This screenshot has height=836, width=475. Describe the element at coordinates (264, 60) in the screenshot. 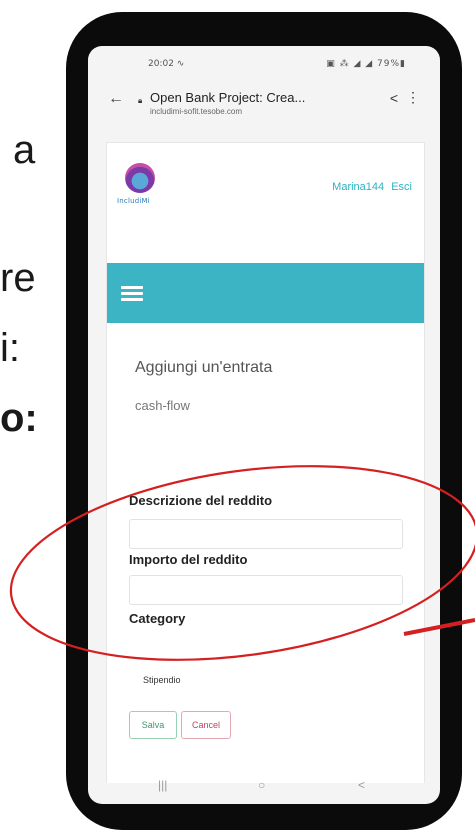

I see `status-bar: 20:02 ∿ ▣ ⁂ ◢ ◢ 79%▮` at that location.